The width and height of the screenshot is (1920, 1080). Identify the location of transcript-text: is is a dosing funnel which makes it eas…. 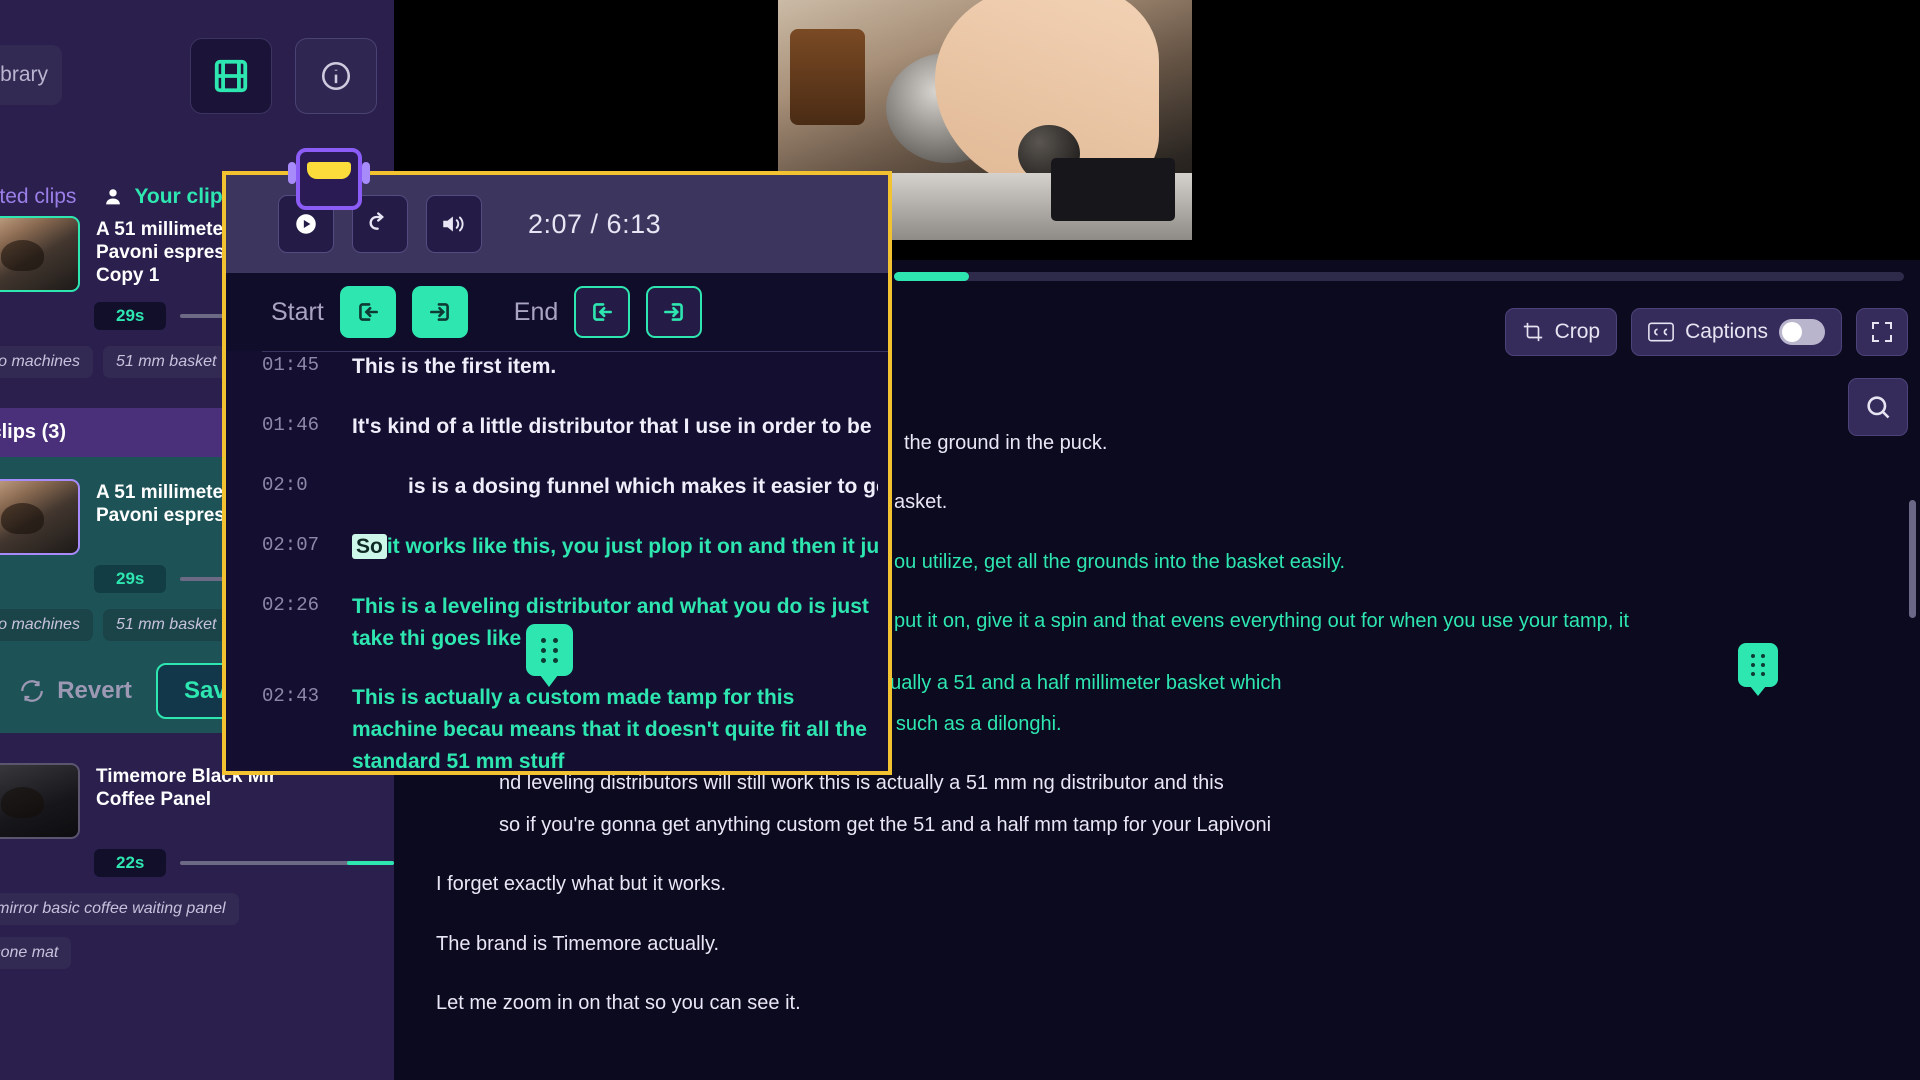
(643, 486).